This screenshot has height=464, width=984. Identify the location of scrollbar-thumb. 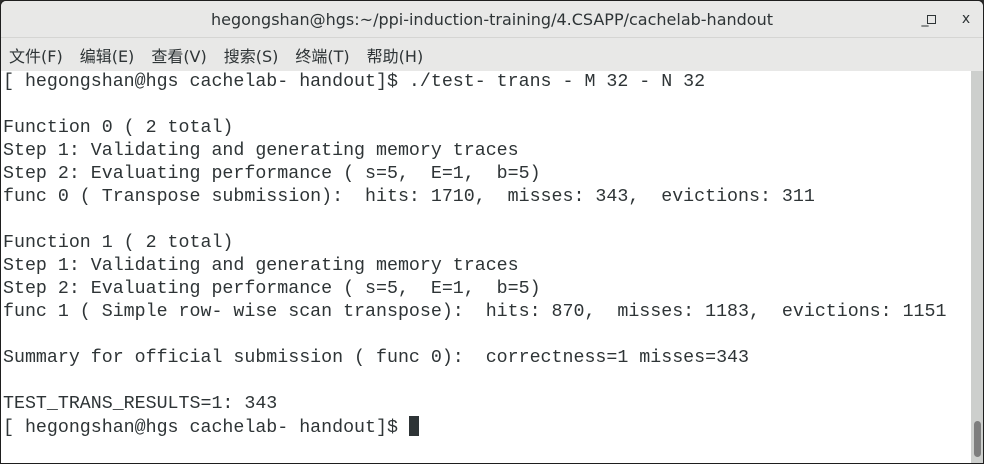
(977, 439).